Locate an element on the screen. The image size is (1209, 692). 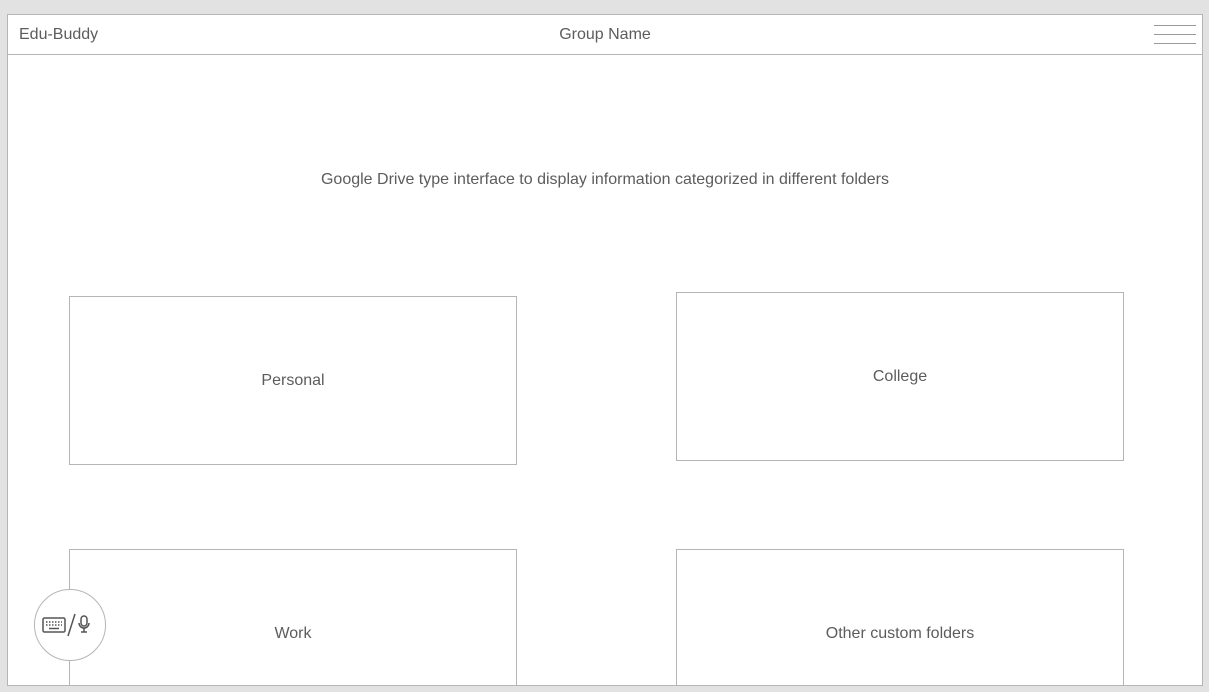
keyboard-icon is located at coordinates (54, 625).